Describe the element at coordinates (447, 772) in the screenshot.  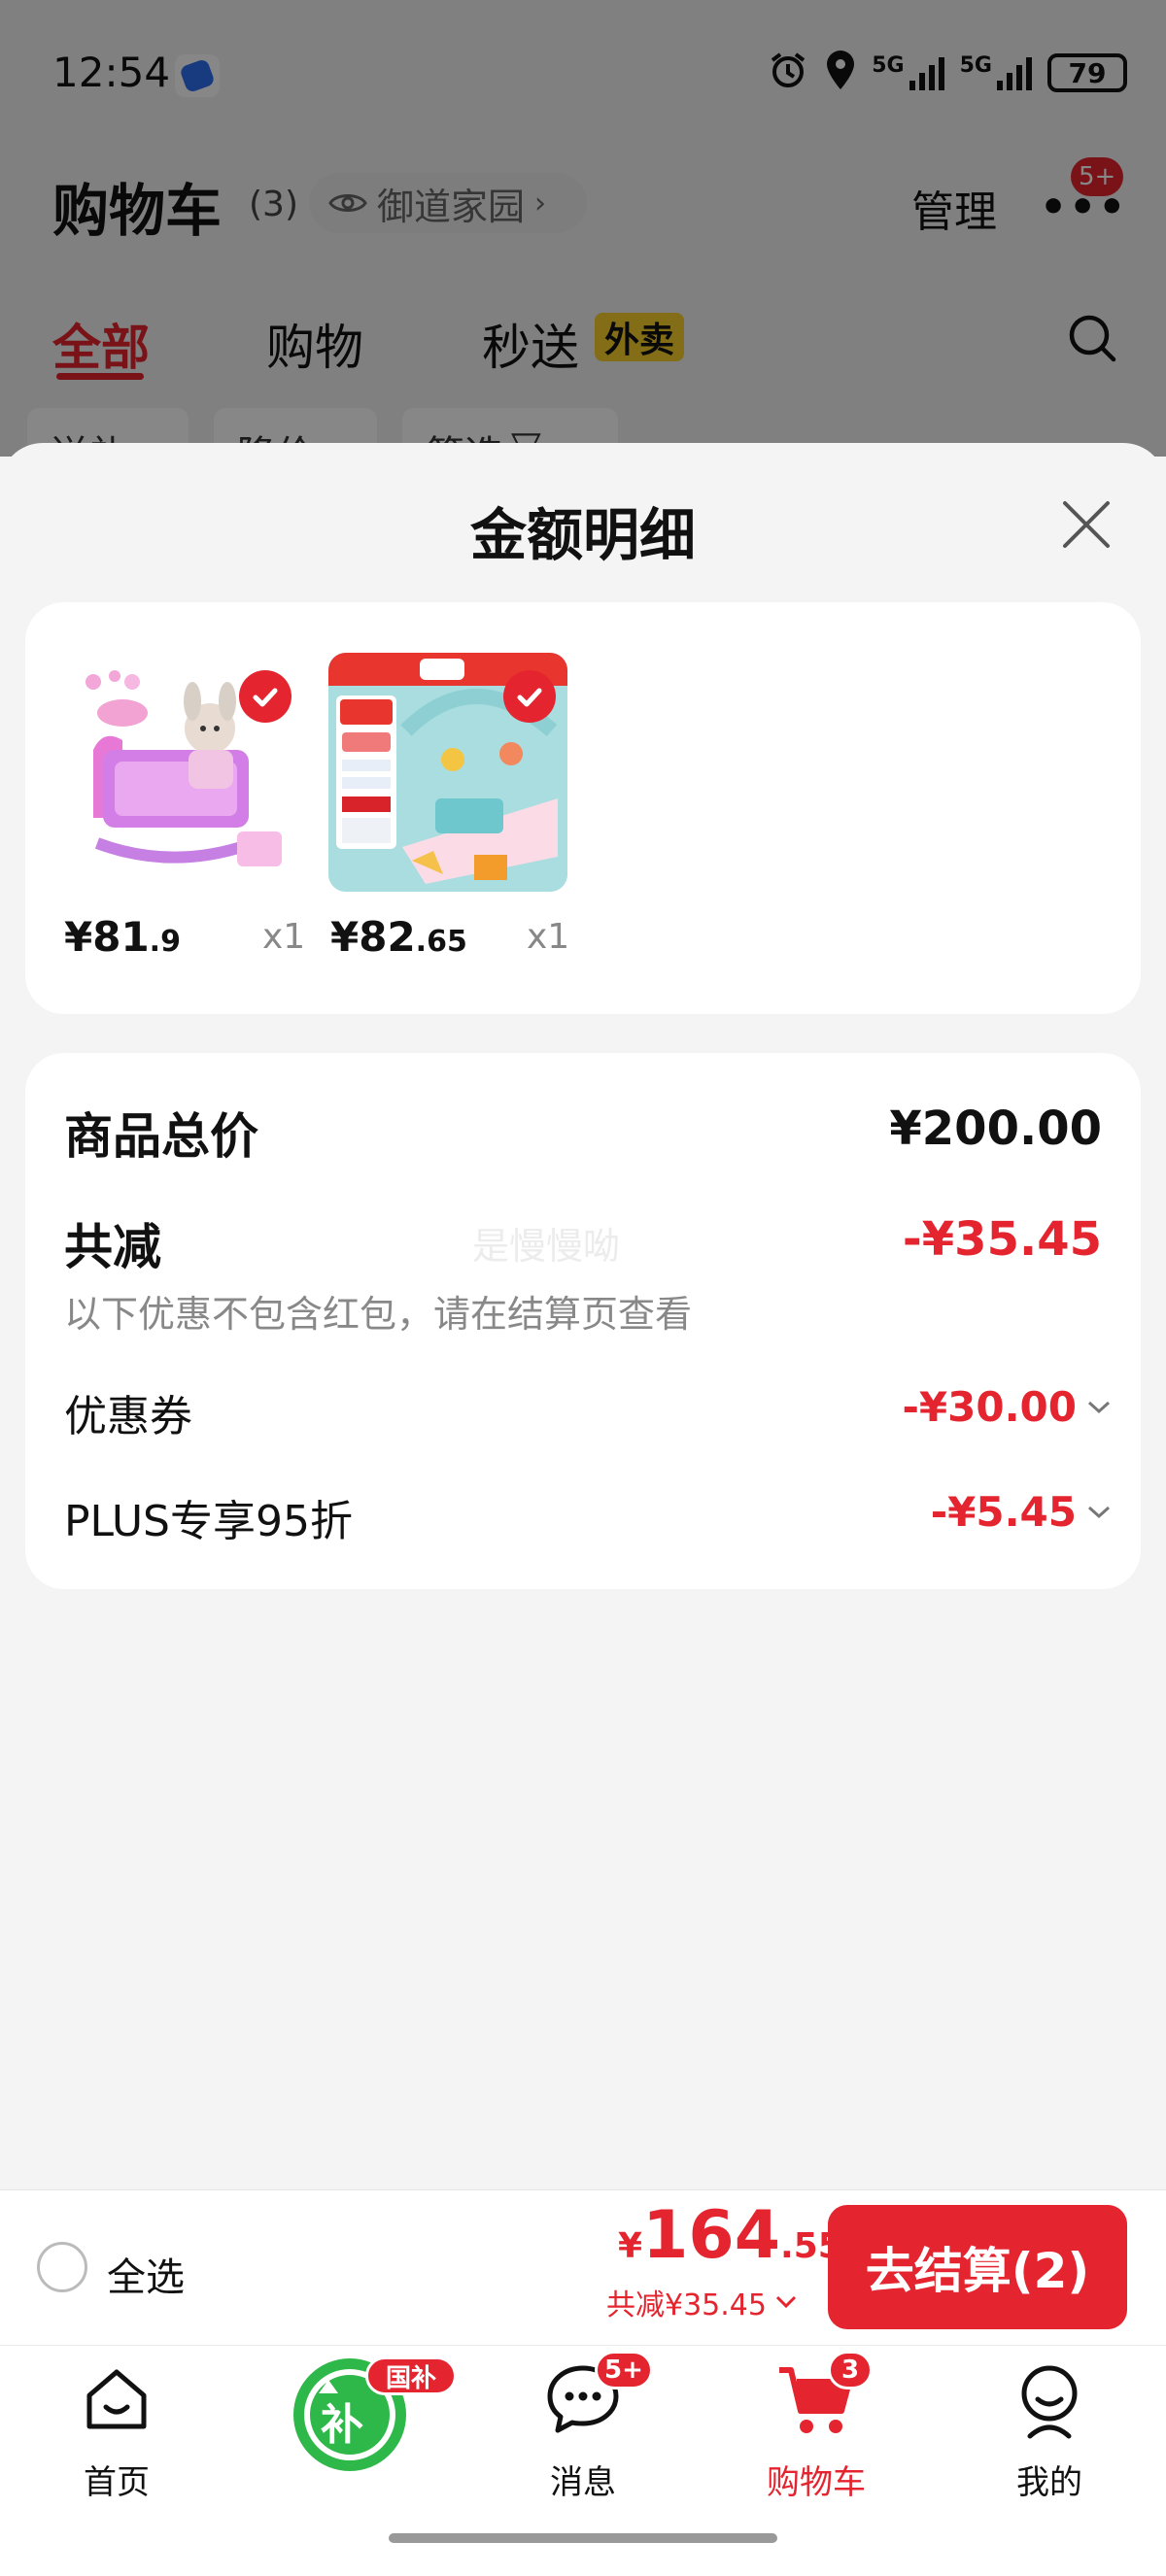
I see `product-image-baby-gym` at that location.